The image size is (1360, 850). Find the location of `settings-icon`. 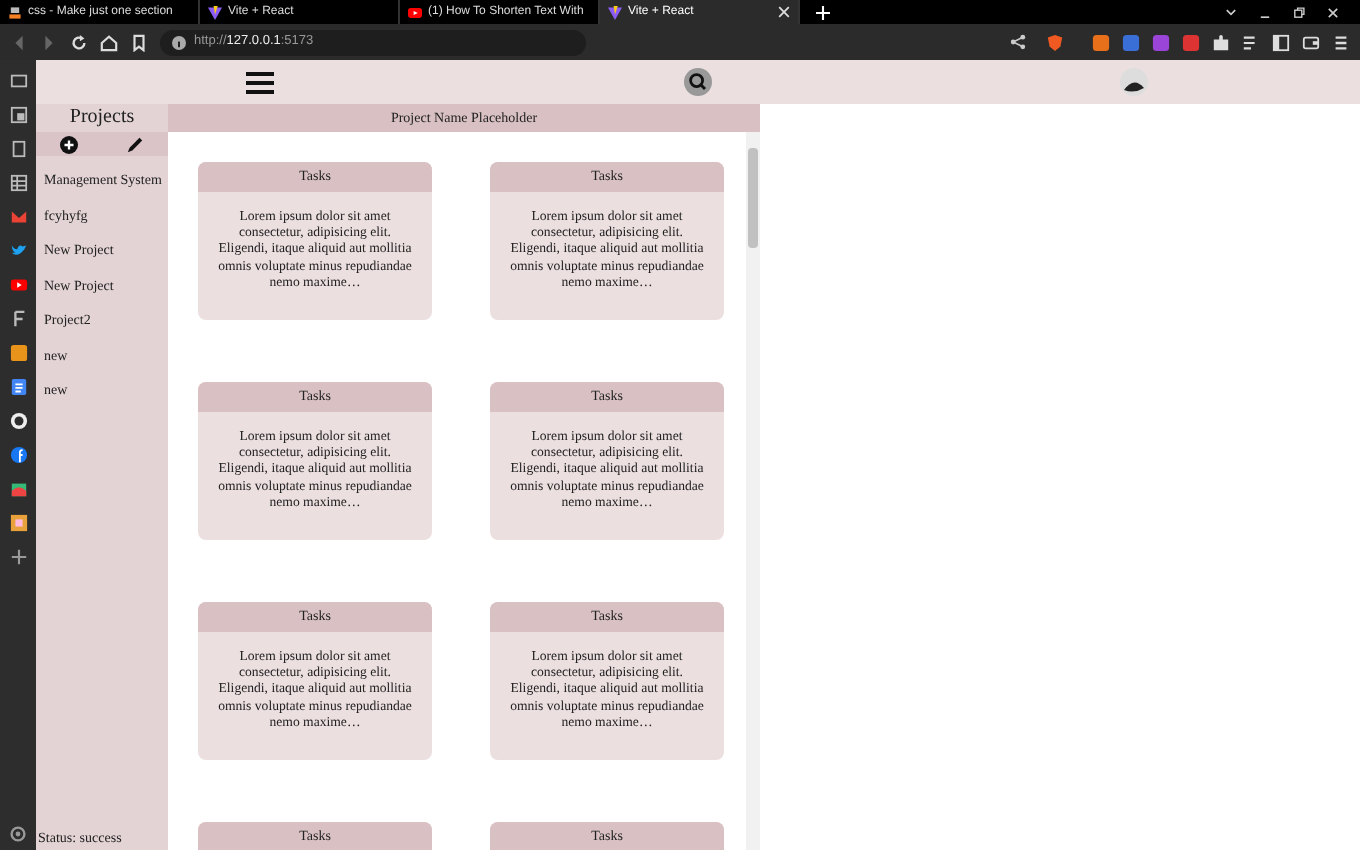

settings-icon is located at coordinates (18, 834).